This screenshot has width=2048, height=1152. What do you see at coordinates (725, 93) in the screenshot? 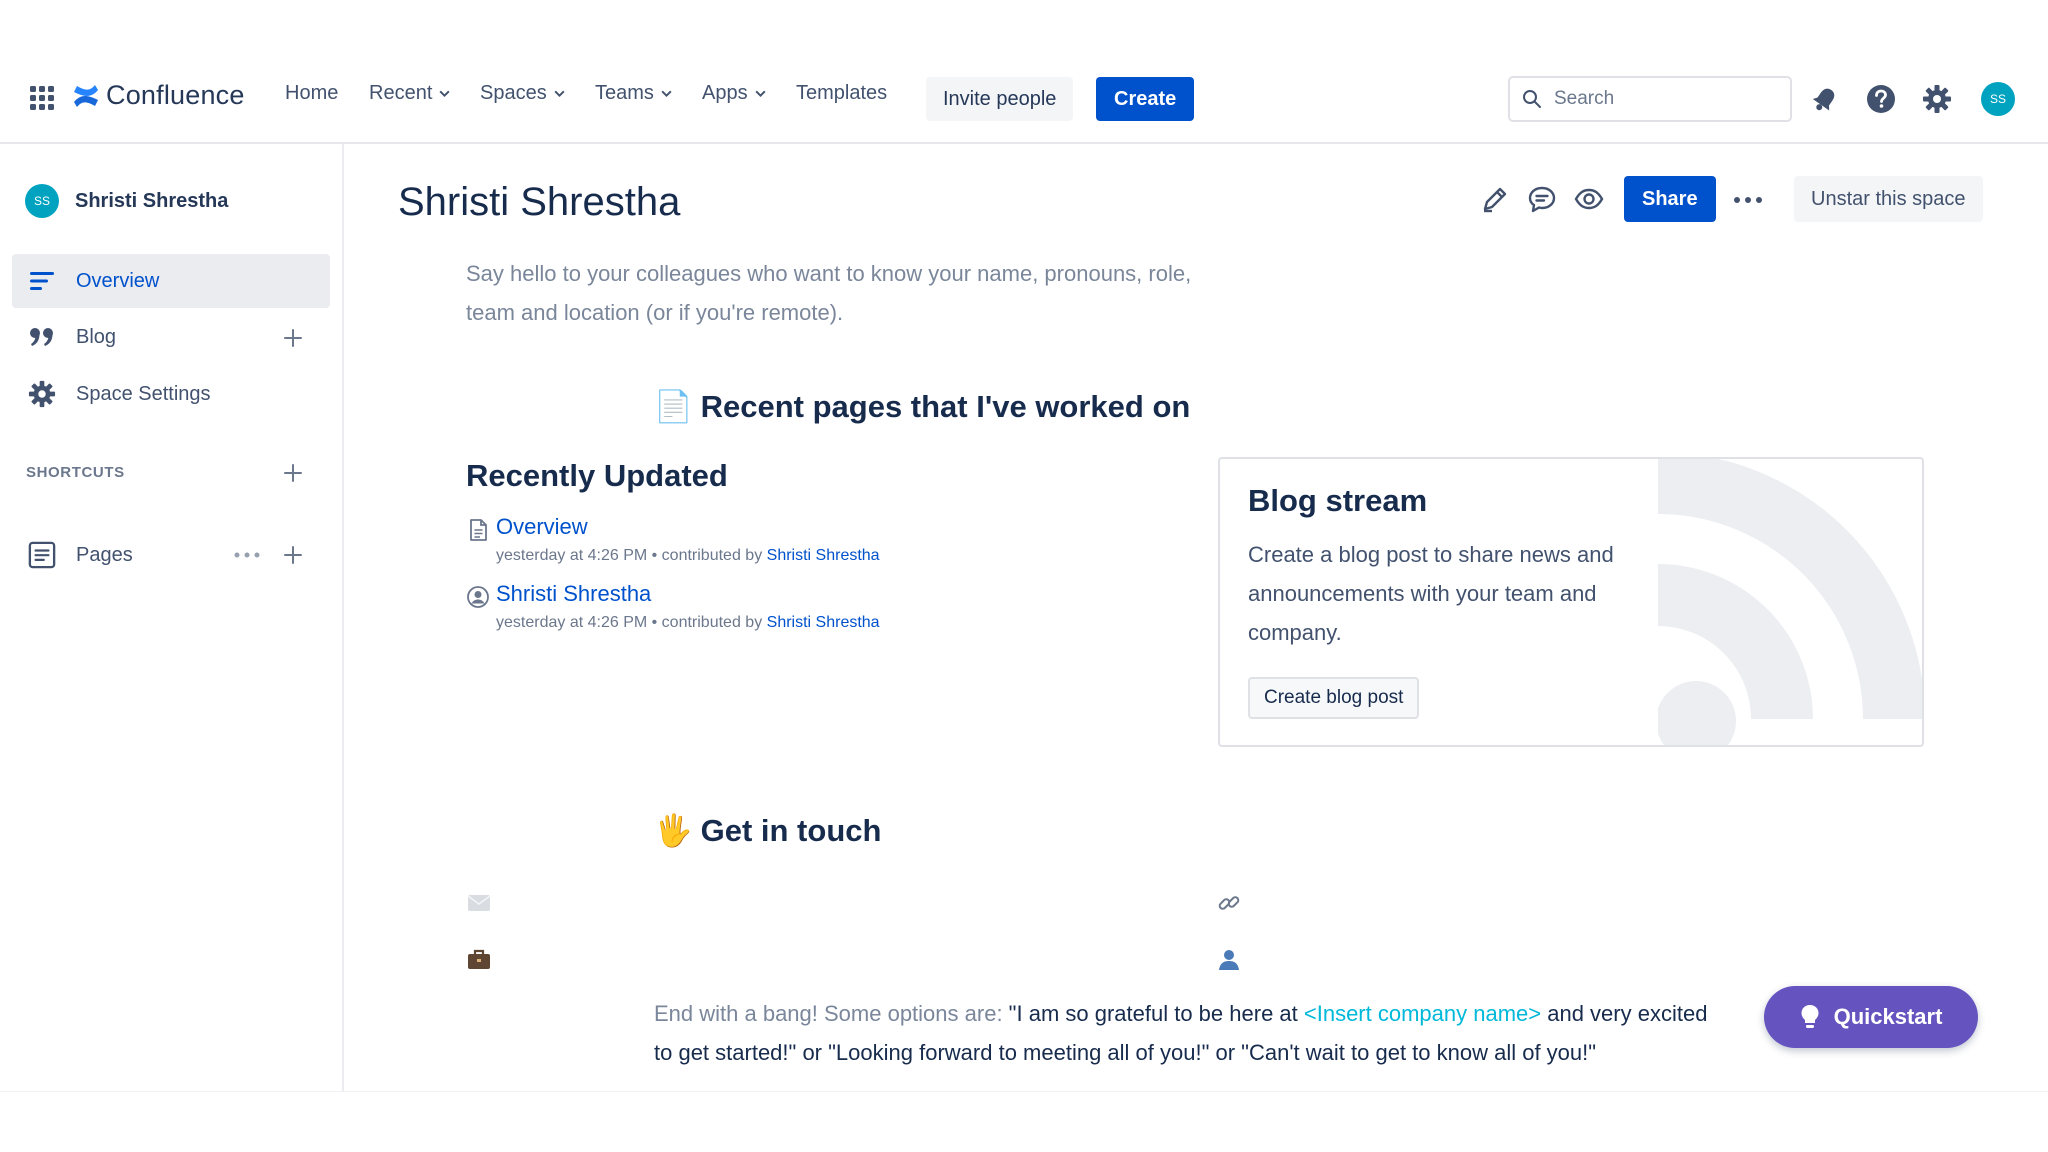
I see `nav-apps-label: Apps` at bounding box center [725, 93].